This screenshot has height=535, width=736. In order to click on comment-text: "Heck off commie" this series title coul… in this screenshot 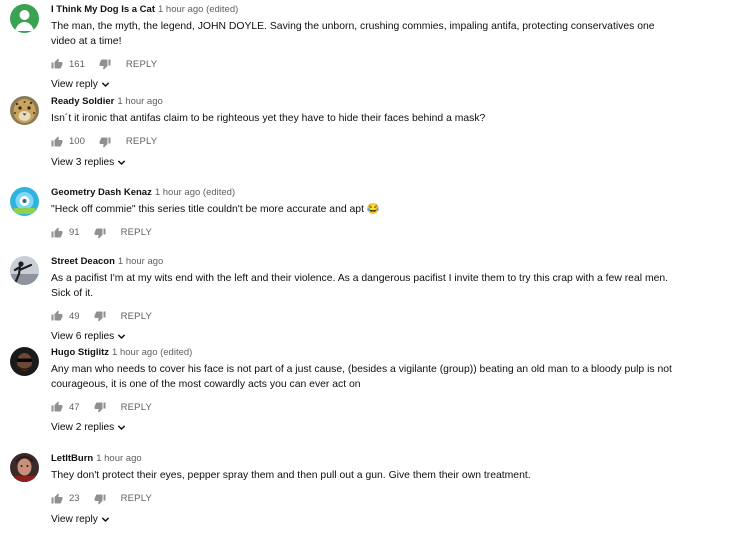, I will do `click(366, 210)`.